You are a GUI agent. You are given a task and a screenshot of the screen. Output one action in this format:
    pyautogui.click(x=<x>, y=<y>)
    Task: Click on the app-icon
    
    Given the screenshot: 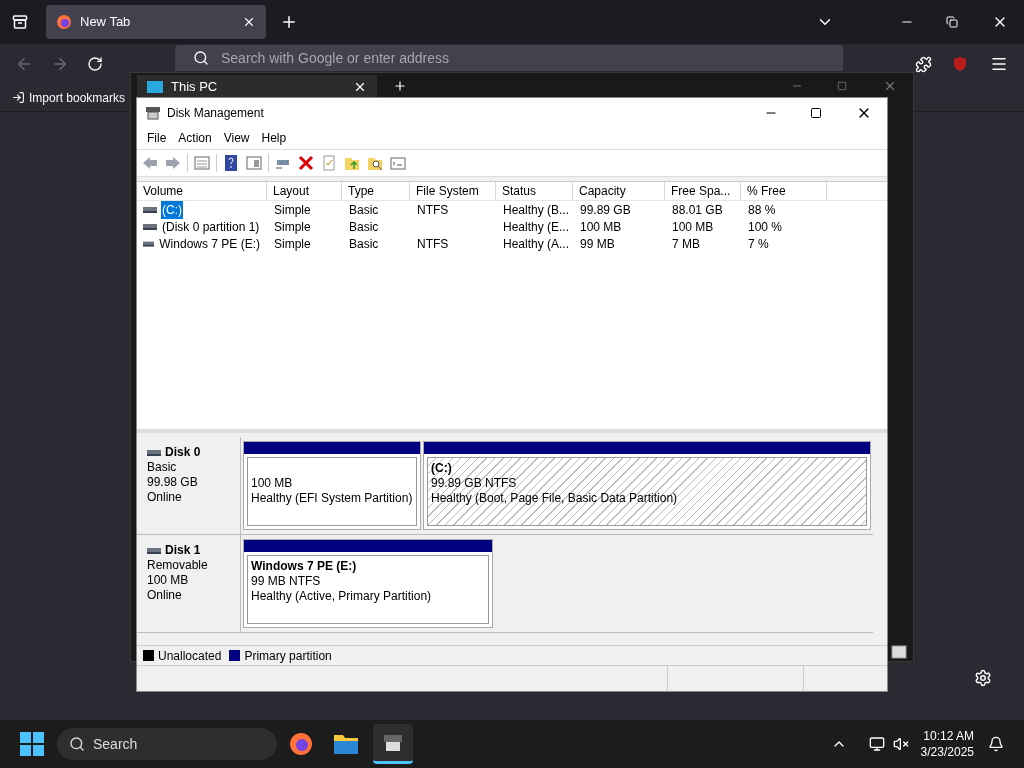 What is the action you would take?
    pyautogui.click(x=153, y=112)
    